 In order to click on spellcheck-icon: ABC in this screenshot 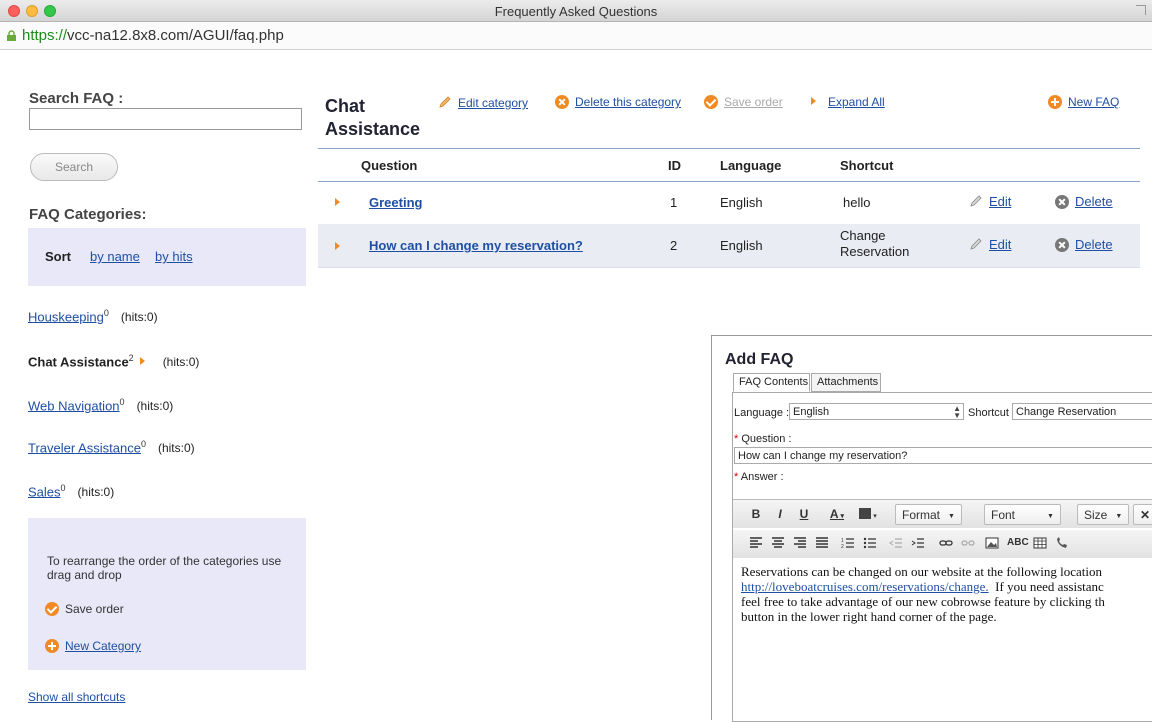, I will do `click(1018, 543)`.